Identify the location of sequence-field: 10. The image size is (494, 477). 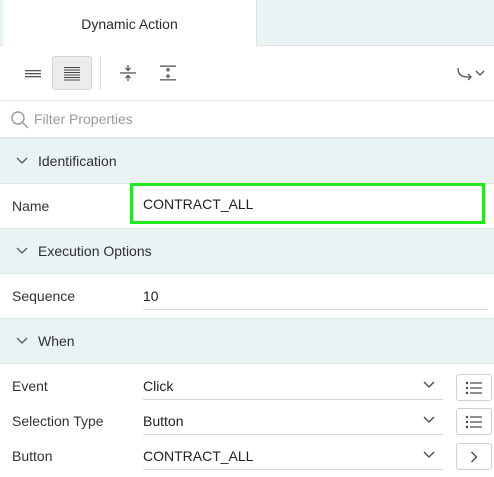
(315, 296).